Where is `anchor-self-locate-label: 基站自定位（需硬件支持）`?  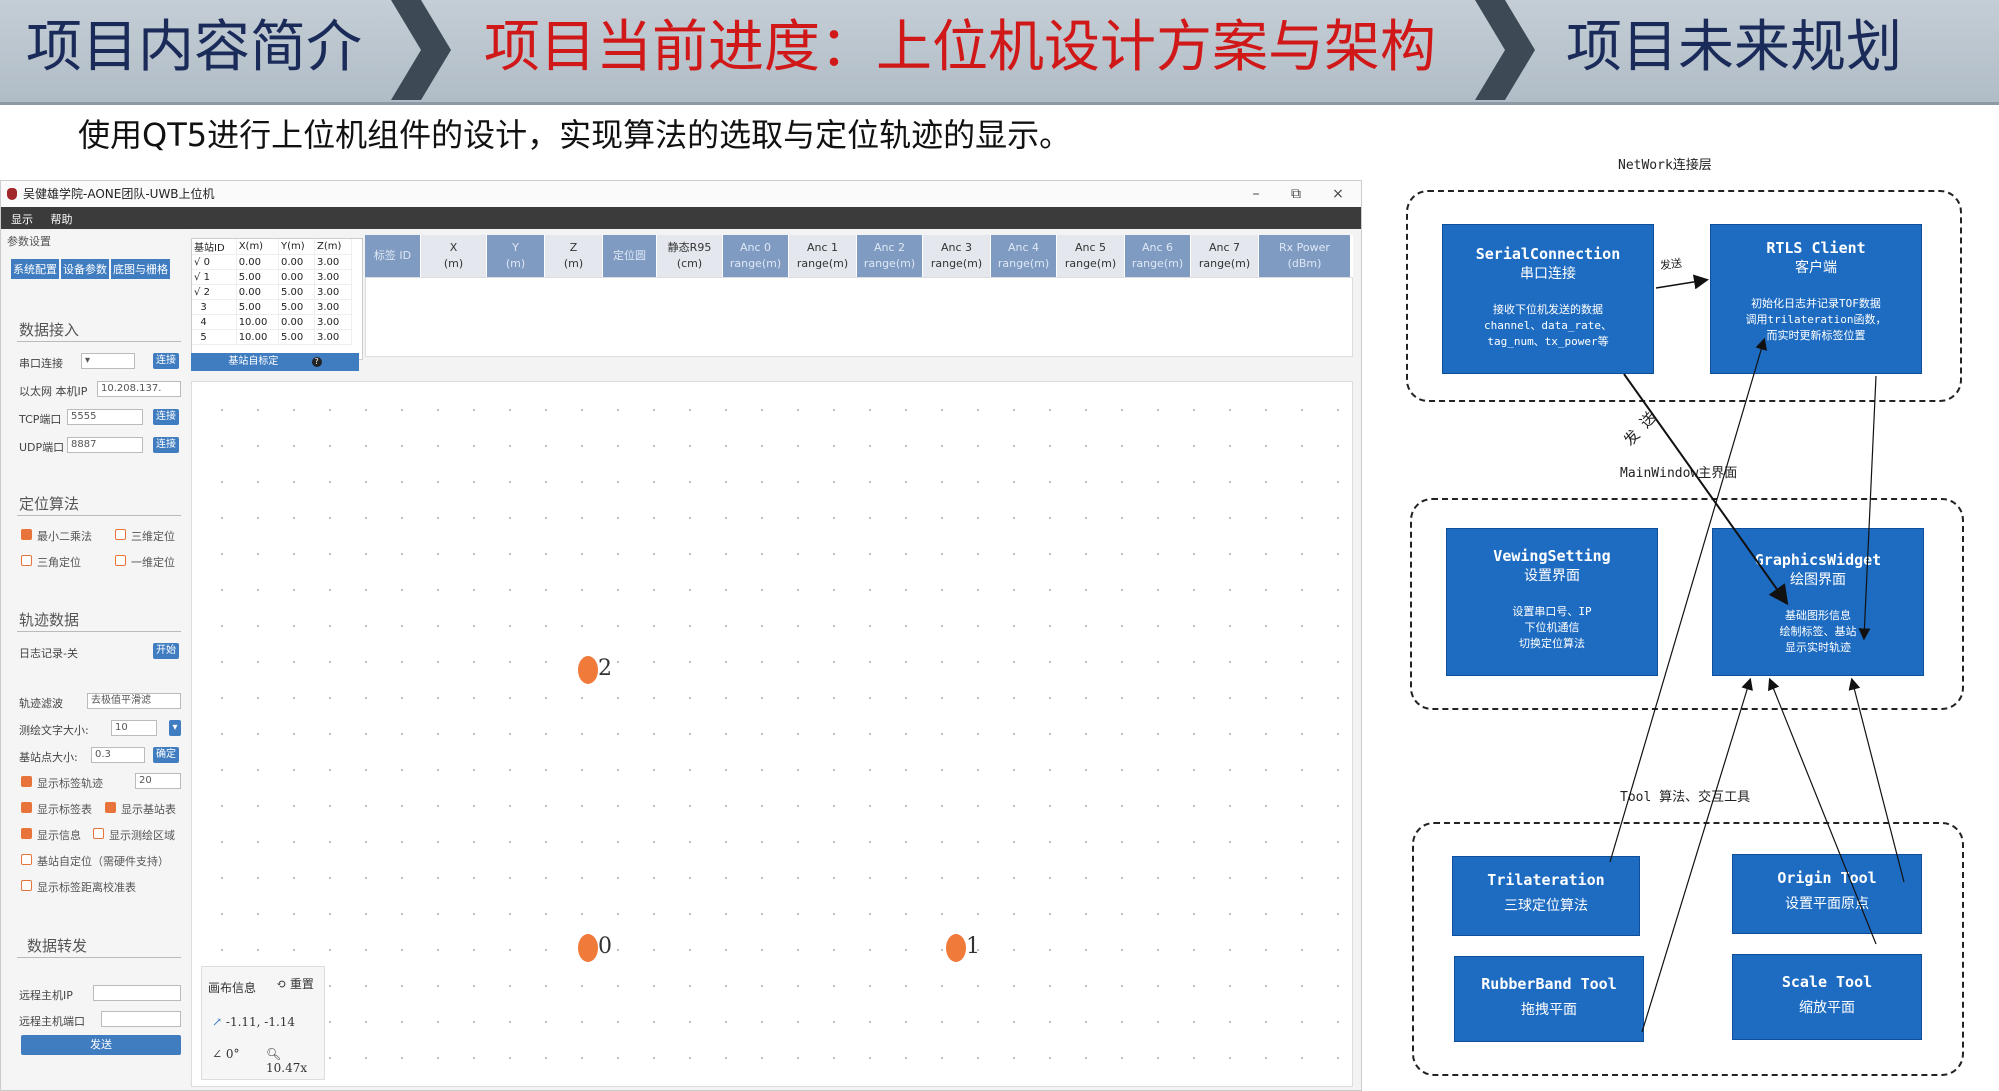 anchor-self-locate-label: 基站自定位（需硬件支持） is located at coordinates (103, 861).